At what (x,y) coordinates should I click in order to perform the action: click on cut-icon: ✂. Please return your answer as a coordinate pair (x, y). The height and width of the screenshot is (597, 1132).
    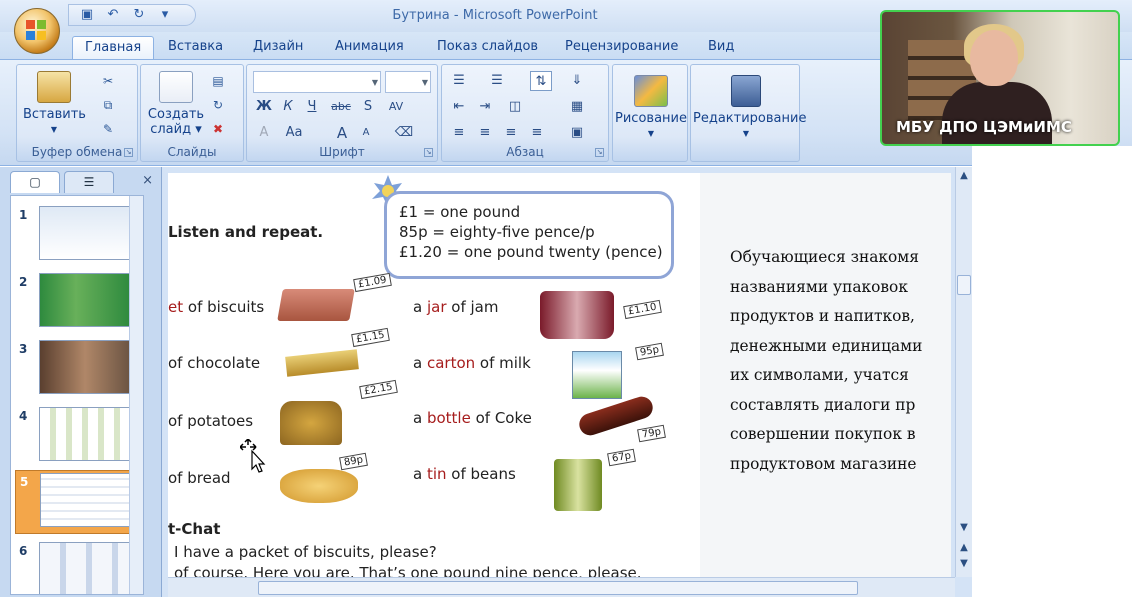
    Looking at the image, I should click on (108, 81).